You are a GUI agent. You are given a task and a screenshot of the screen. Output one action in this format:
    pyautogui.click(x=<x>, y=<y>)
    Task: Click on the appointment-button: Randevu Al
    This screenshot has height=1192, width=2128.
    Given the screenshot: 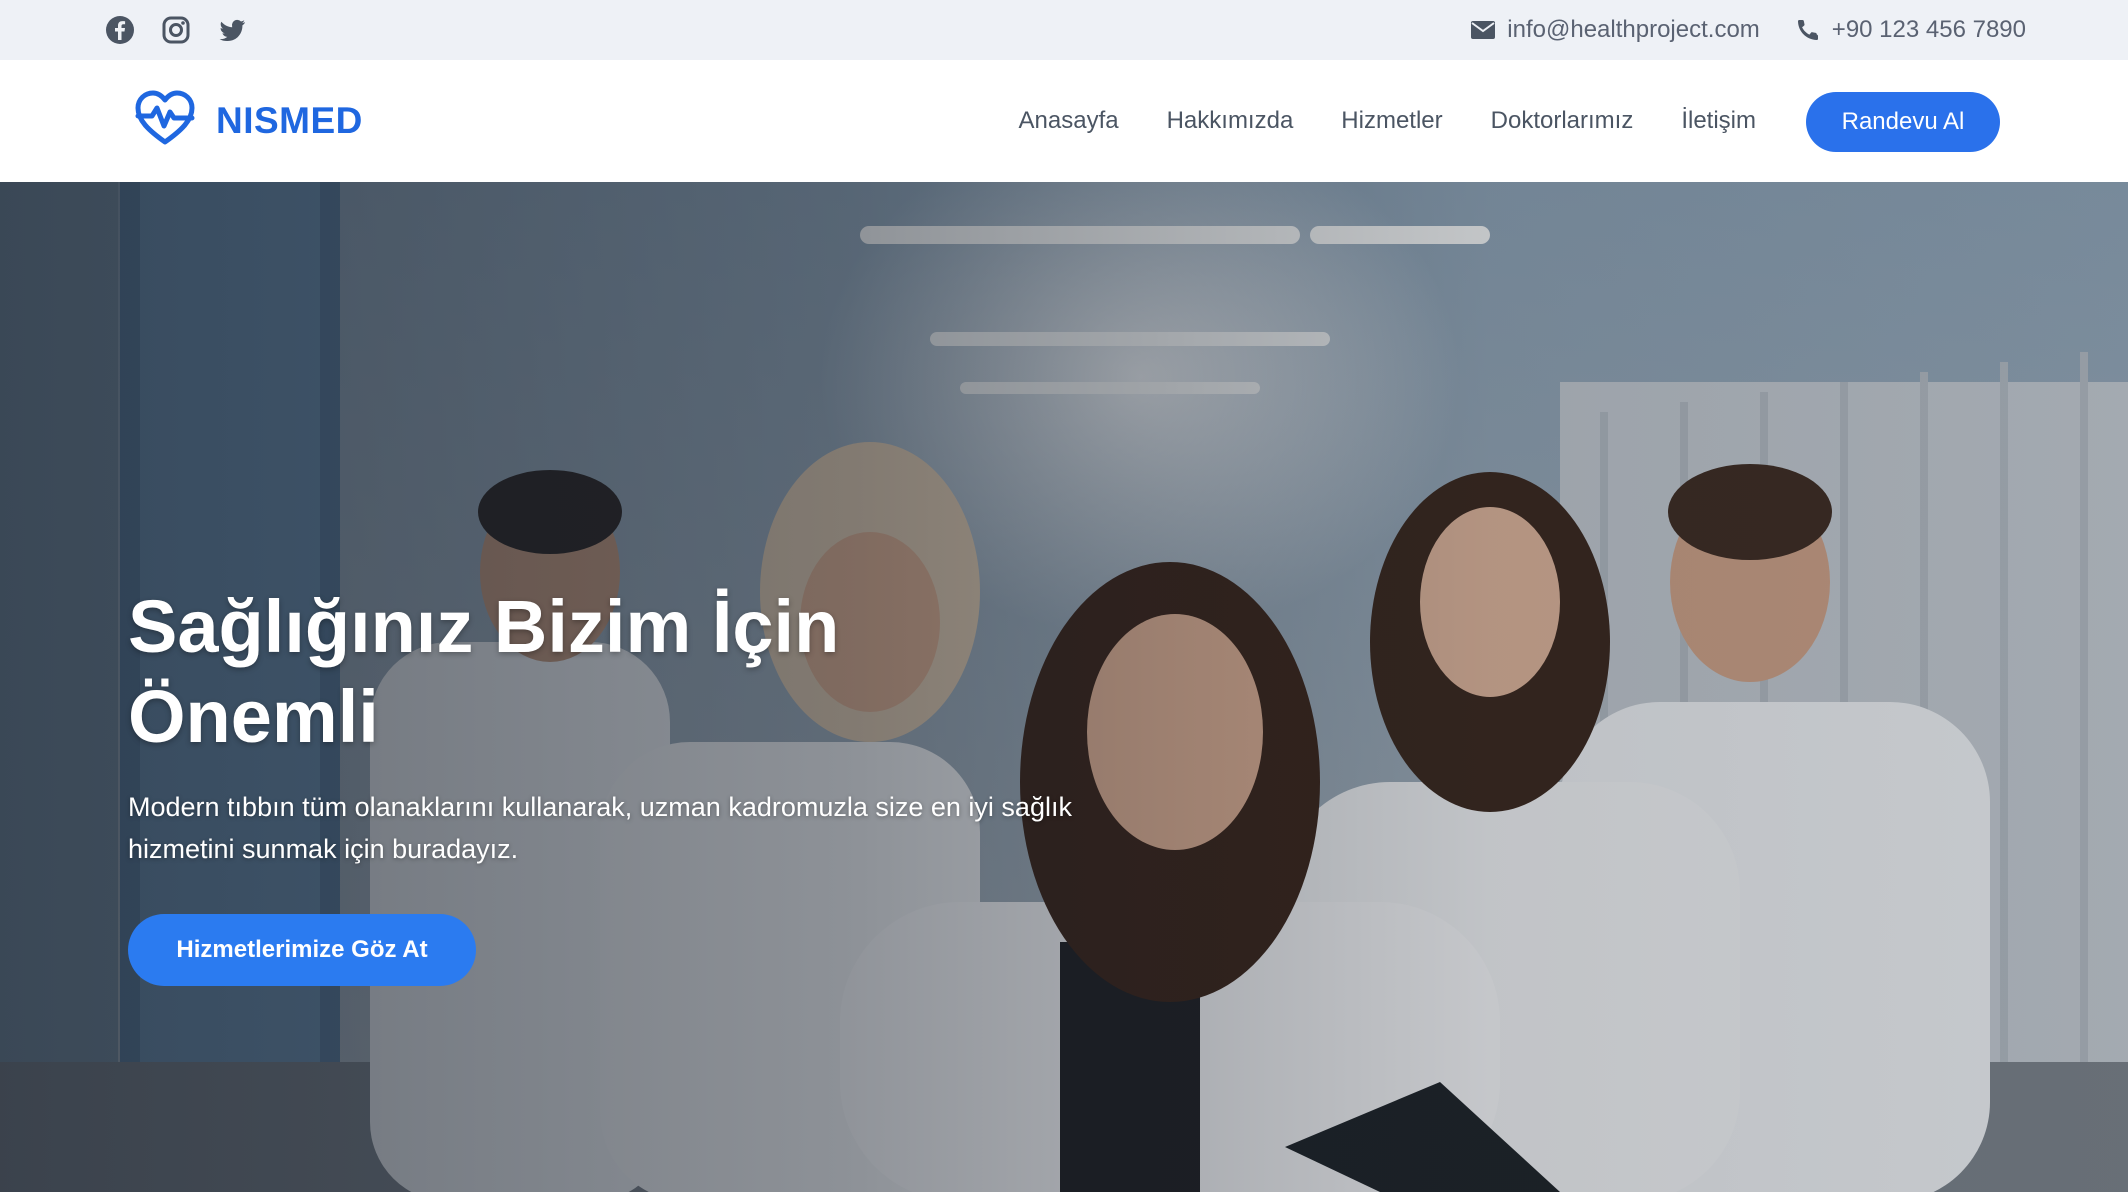 What is the action you would take?
    pyautogui.click(x=1903, y=122)
    